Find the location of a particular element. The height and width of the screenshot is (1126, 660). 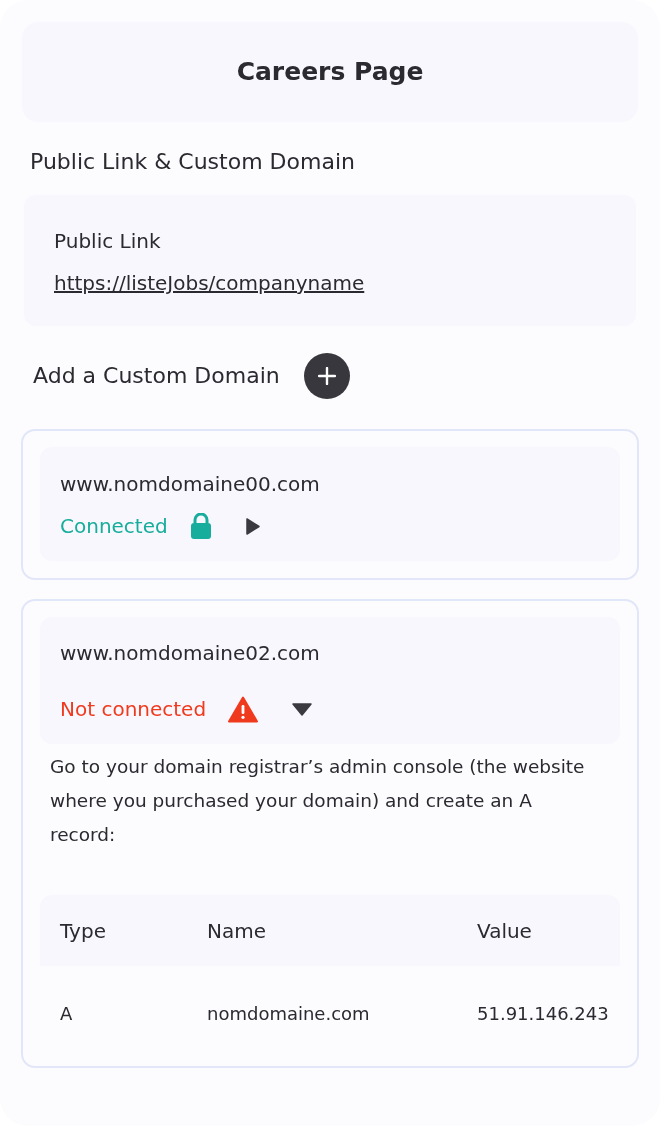

section-title: Public Link & Custom Domain is located at coordinates (192, 162).